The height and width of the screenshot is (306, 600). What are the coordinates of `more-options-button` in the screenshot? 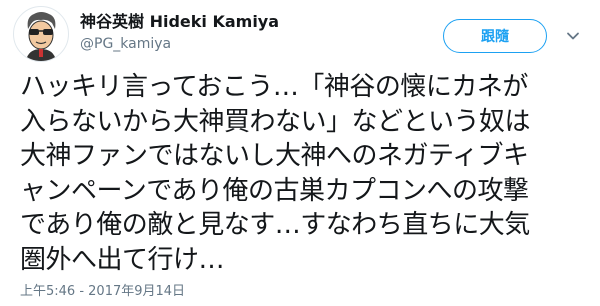 It's located at (573, 36).